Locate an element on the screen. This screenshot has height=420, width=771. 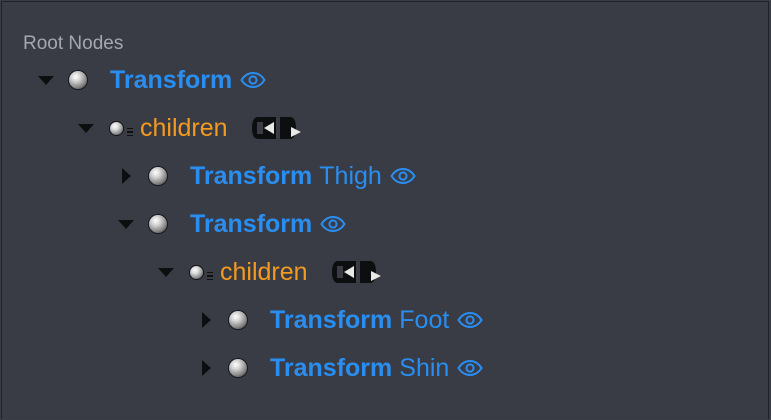
tree-row-transform-child: Transform is located at coordinates (230, 224).